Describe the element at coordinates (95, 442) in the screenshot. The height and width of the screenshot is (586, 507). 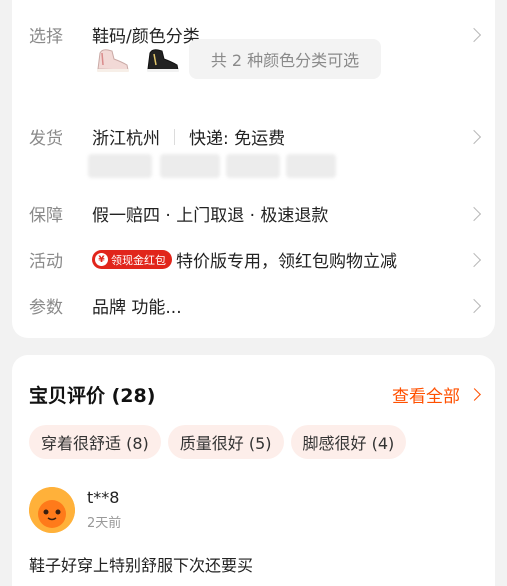
I see `review-tag: 穿着很舒适 (8)` at that location.